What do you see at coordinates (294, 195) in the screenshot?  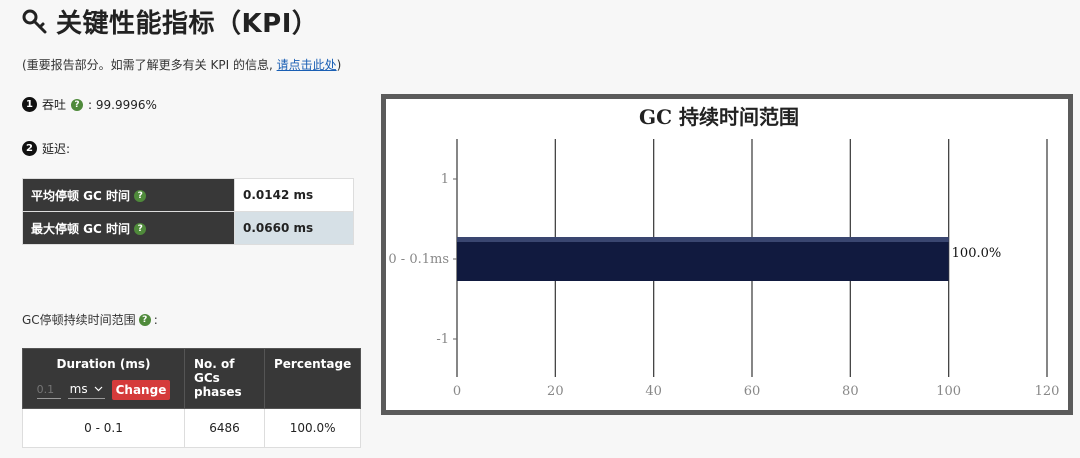 I see `latency-avg-value: 0.0142 ms` at bounding box center [294, 195].